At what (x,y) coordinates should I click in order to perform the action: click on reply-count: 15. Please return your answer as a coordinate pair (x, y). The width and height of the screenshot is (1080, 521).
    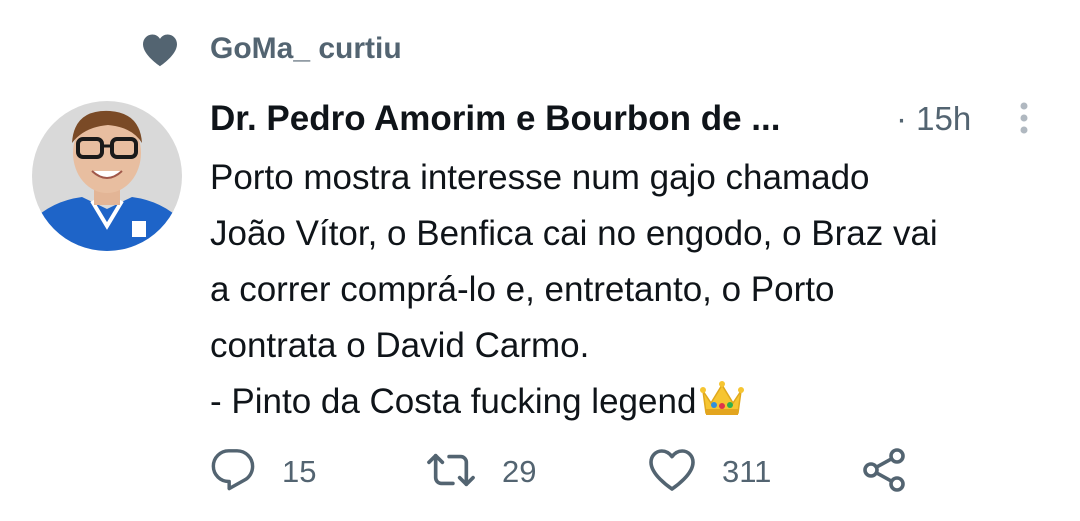
    Looking at the image, I should click on (299, 471).